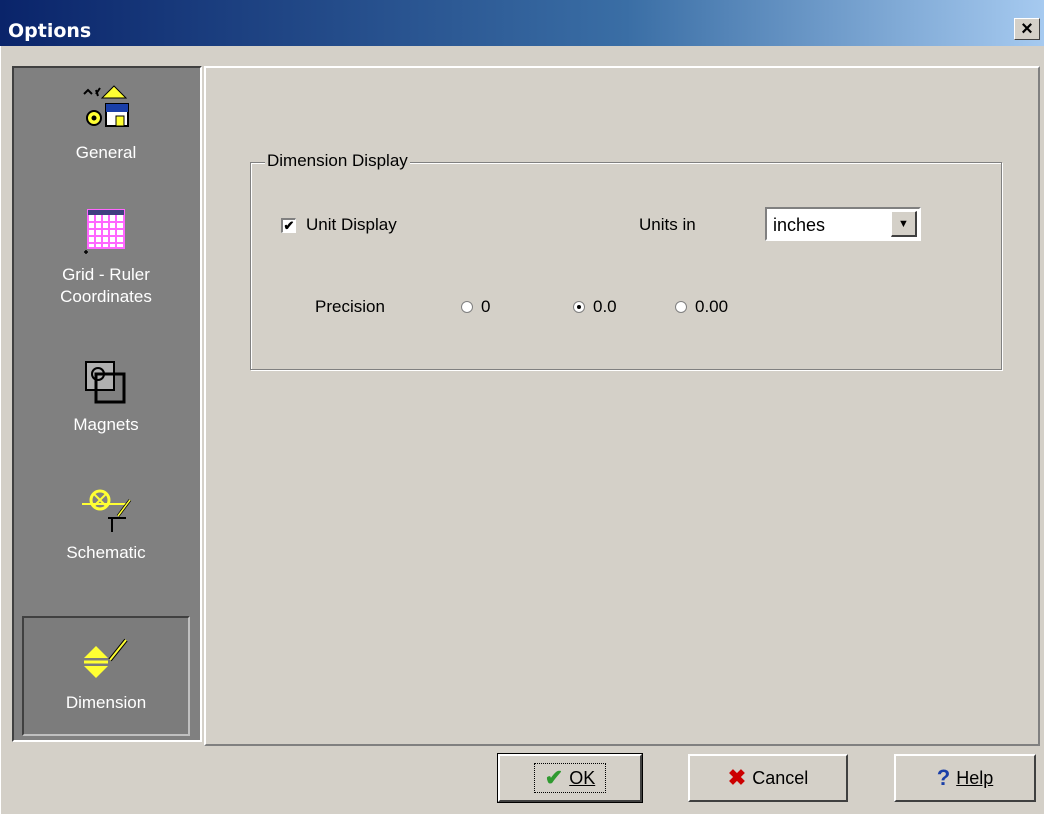 This screenshot has width=1044, height=814. I want to click on magnet-icon, so click(105, 382).